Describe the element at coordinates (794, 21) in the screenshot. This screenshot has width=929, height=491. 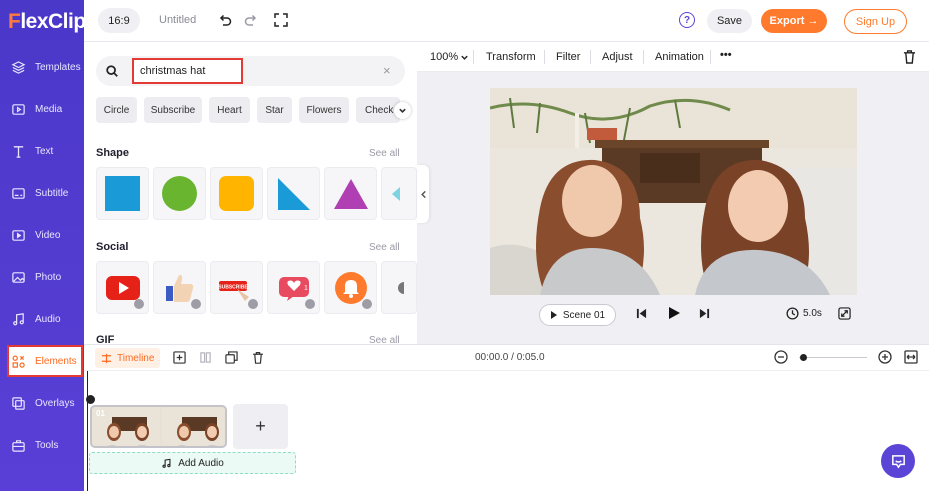
I see `export-button: Export →` at that location.